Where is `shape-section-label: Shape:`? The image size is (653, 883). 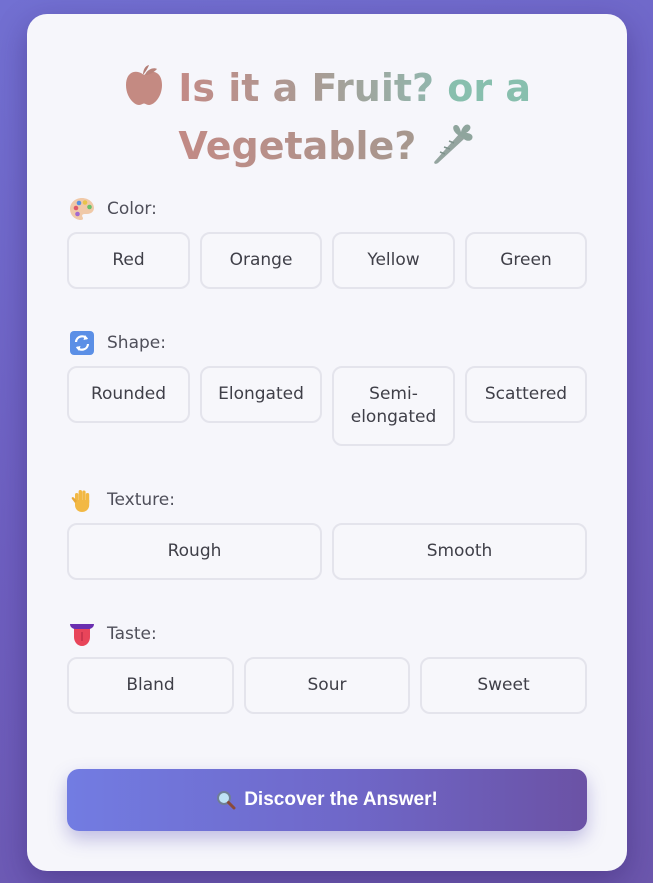 shape-section-label: Shape: is located at coordinates (117, 343).